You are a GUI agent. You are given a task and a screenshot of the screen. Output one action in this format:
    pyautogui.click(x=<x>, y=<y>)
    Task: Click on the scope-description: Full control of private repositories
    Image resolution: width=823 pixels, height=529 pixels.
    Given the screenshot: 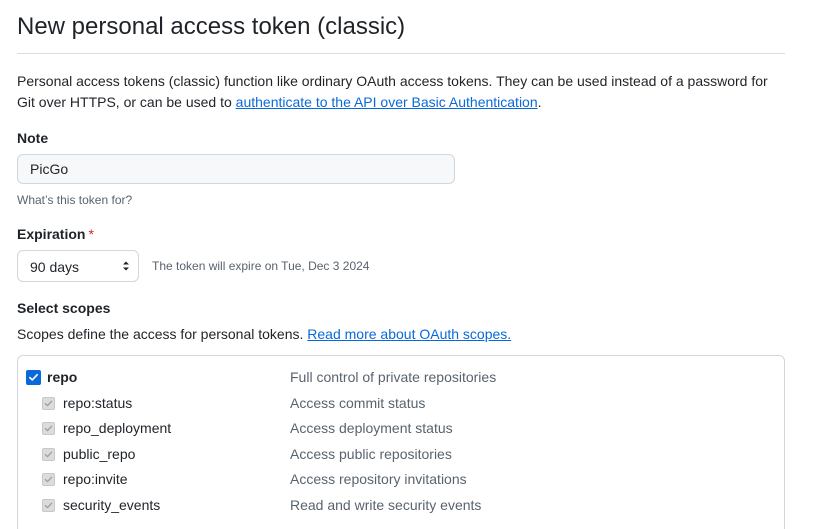 What is the action you would take?
    pyautogui.click(x=393, y=377)
    